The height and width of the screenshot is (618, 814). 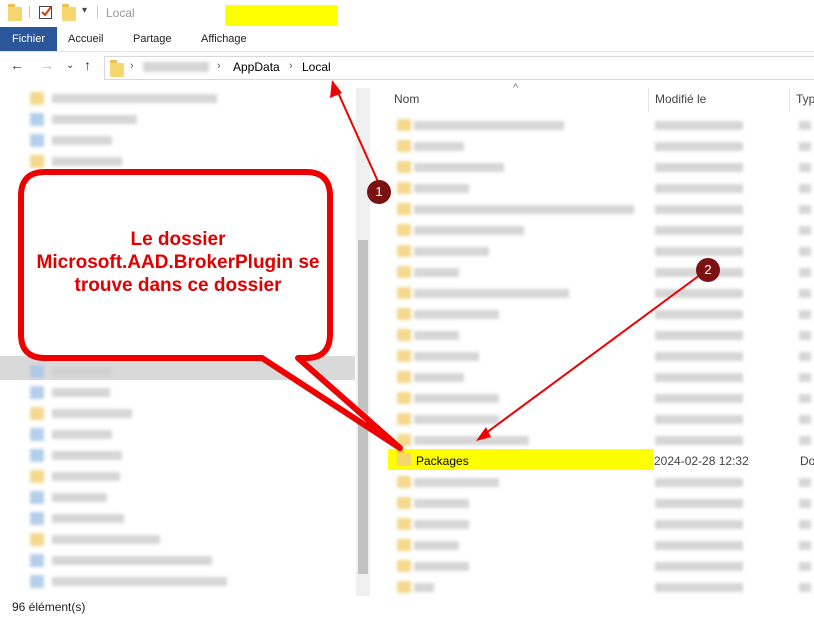 What do you see at coordinates (358, 137) in the screenshot?
I see `arrow-1-line` at bounding box center [358, 137].